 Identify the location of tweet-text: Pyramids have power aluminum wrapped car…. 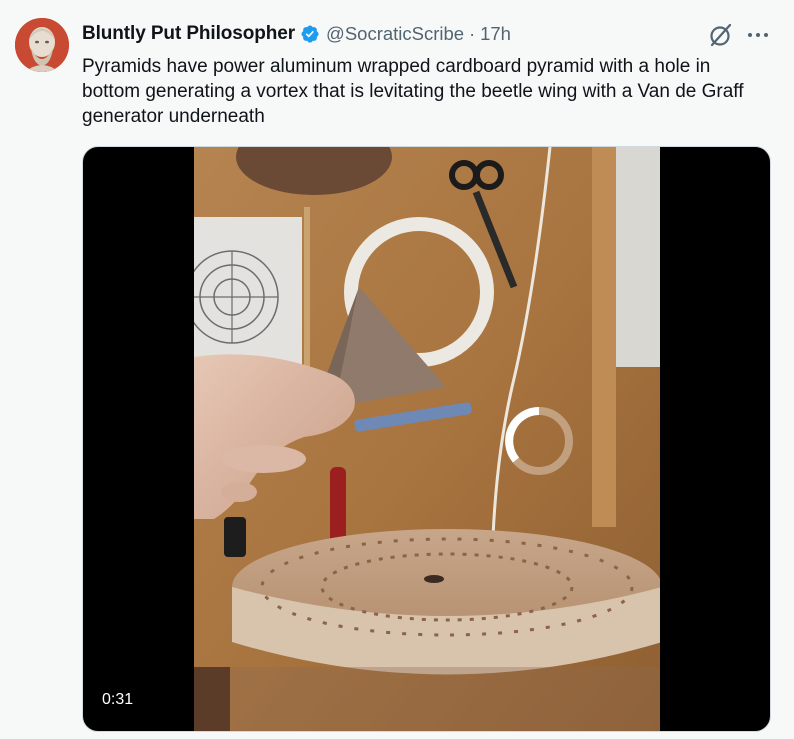
(413, 91).